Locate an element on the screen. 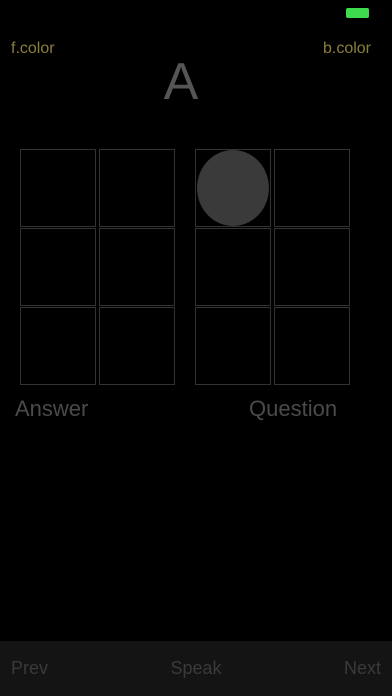  next-button: Next is located at coordinates (362, 668).